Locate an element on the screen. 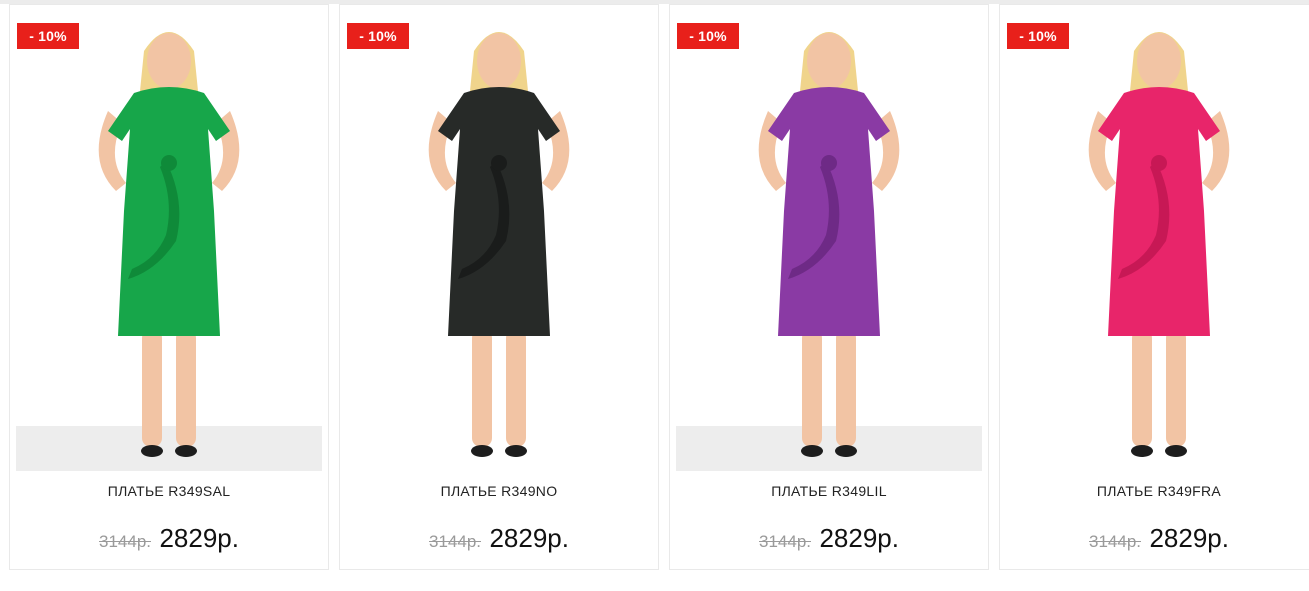 This screenshot has width=1309, height=591. product-title: ПЛАТЬЕ R349NO is located at coordinates (499, 491).